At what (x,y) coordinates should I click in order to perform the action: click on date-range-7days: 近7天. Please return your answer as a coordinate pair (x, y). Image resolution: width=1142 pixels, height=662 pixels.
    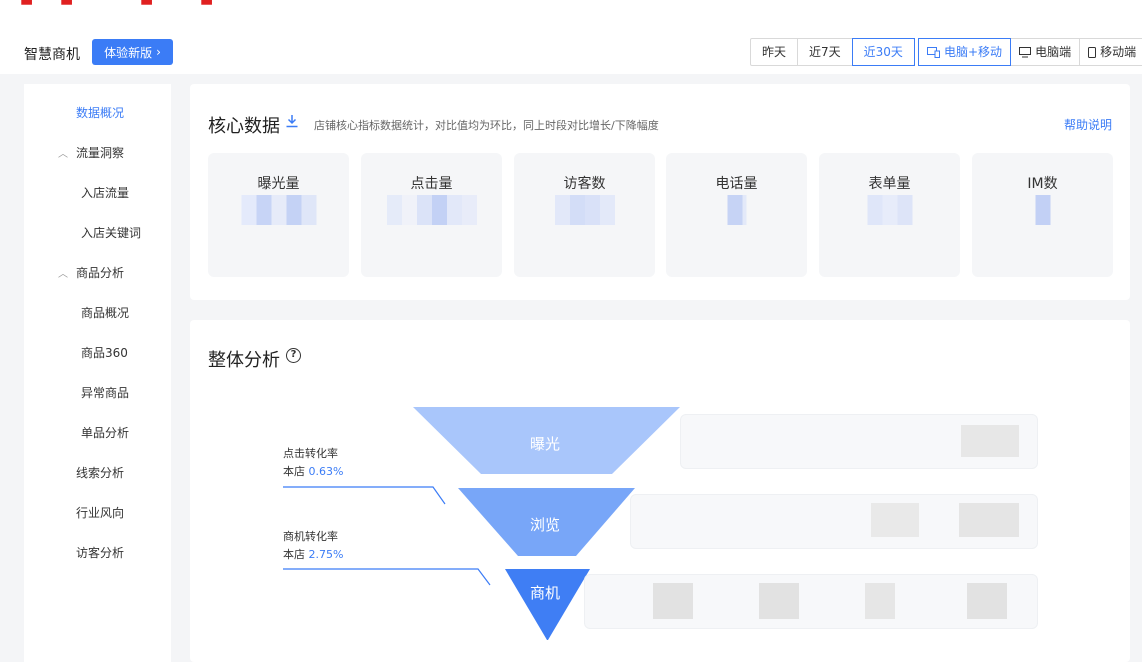
    Looking at the image, I should click on (825, 52).